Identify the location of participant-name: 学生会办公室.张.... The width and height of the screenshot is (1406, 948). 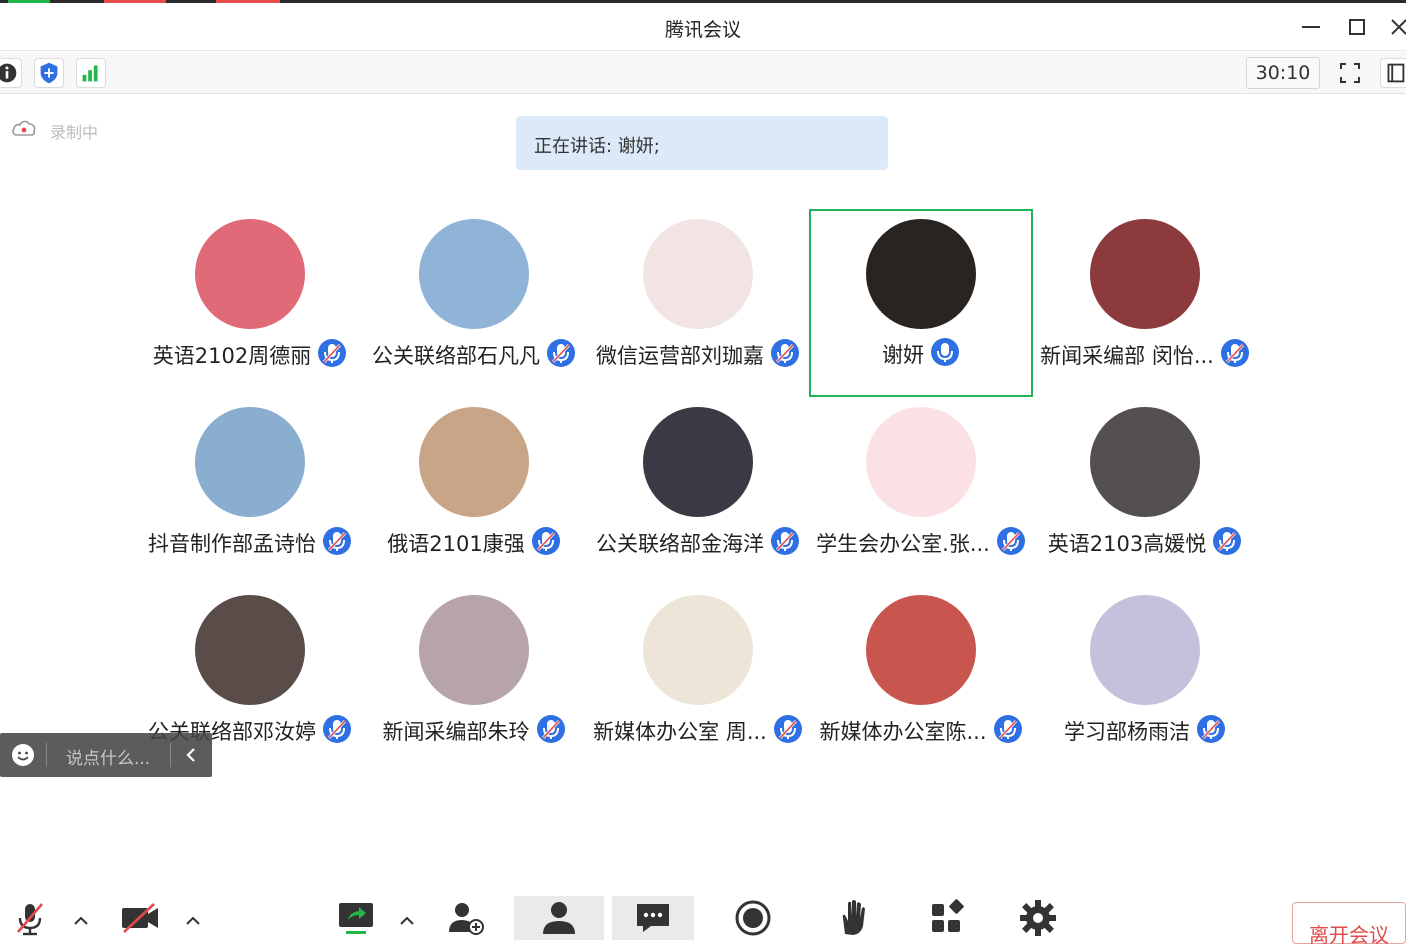
(903, 544).